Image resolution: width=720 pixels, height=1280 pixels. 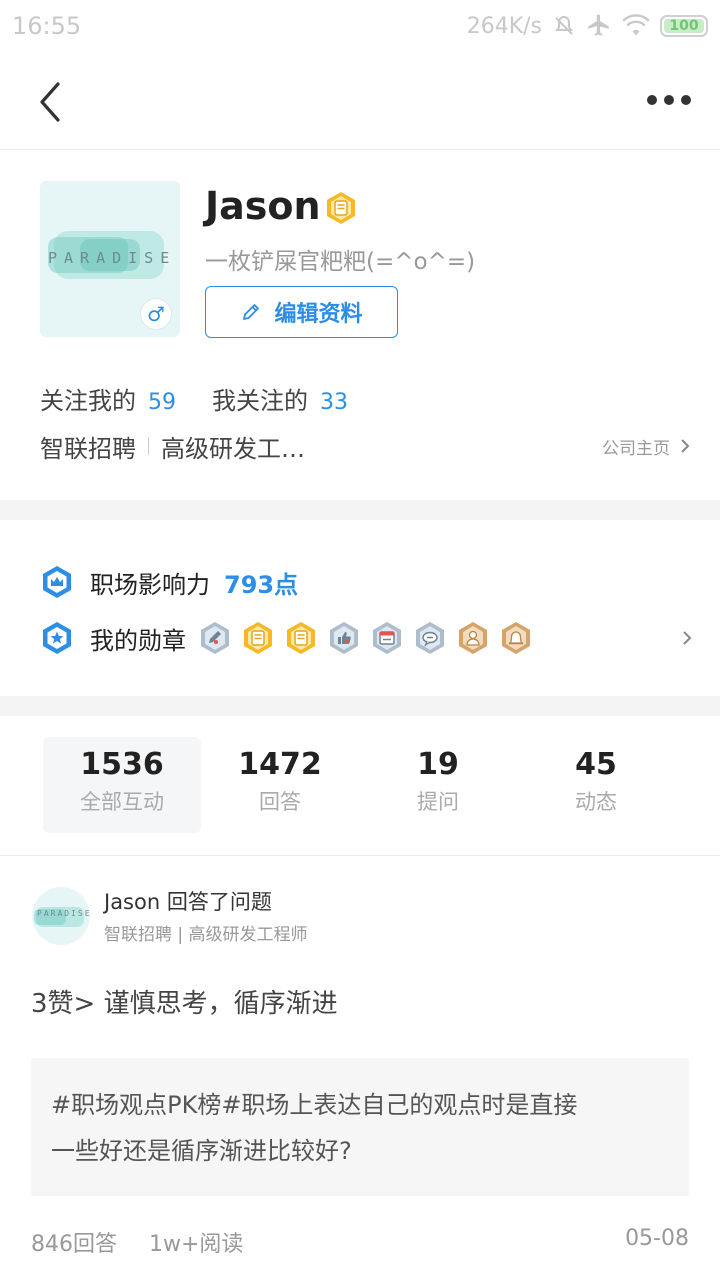 What do you see at coordinates (57, 582) in the screenshot?
I see `crown-hex-icon` at bounding box center [57, 582].